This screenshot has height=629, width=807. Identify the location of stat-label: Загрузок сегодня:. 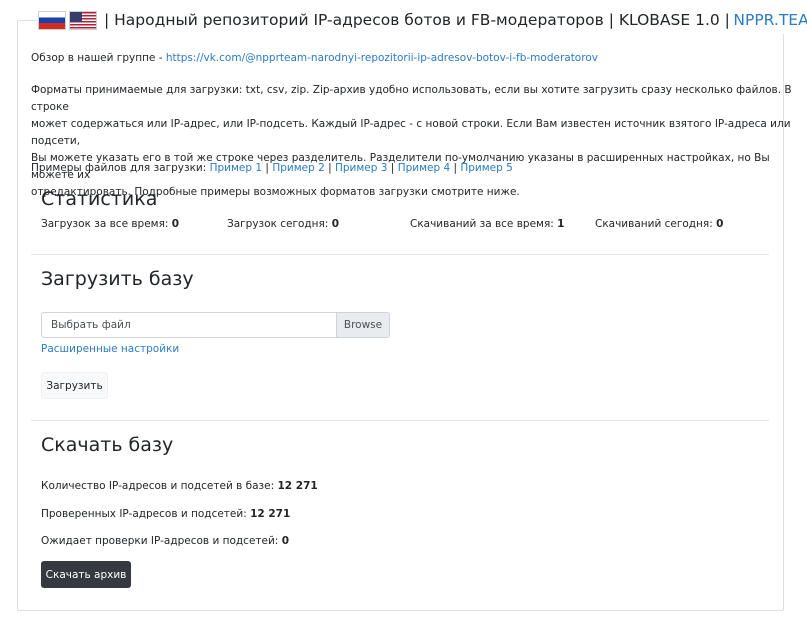
(278, 224).